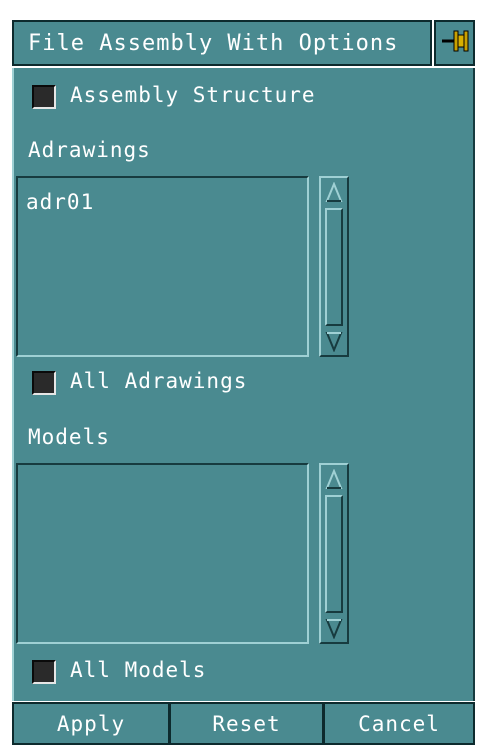  What do you see at coordinates (159, 381) in the screenshot?
I see `all-adrawings-label: All Adrawings` at bounding box center [159, 381].